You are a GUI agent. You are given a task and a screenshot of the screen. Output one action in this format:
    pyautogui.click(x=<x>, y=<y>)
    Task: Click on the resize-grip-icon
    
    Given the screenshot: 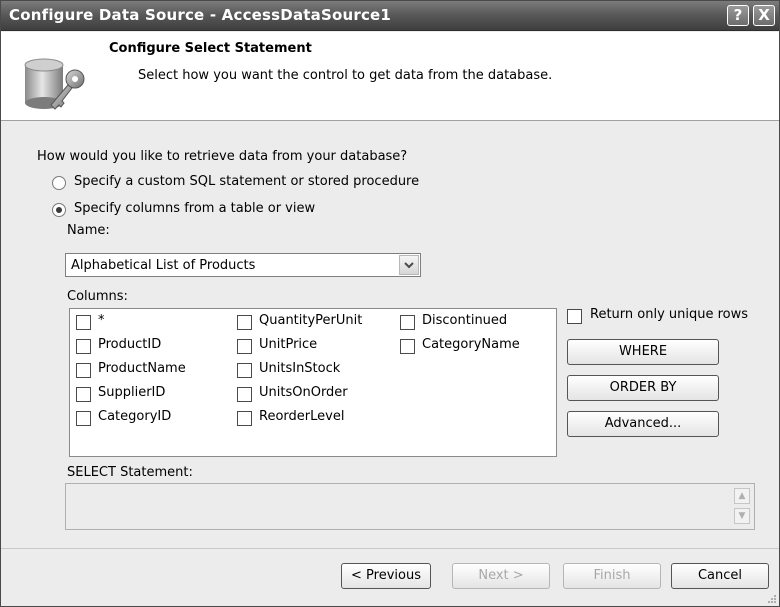 What is the action you would take?
    pyautogui.click(x=772, y=599)
    